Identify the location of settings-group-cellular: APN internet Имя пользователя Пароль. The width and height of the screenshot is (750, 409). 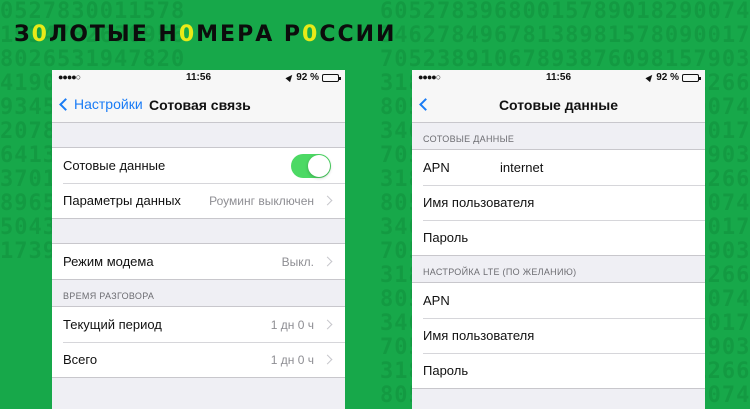
(558, 202).